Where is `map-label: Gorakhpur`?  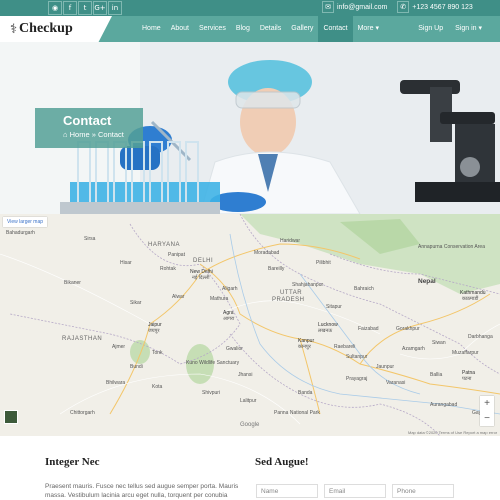
map-label: Gorakhpur is located at coordinates (408, 329).